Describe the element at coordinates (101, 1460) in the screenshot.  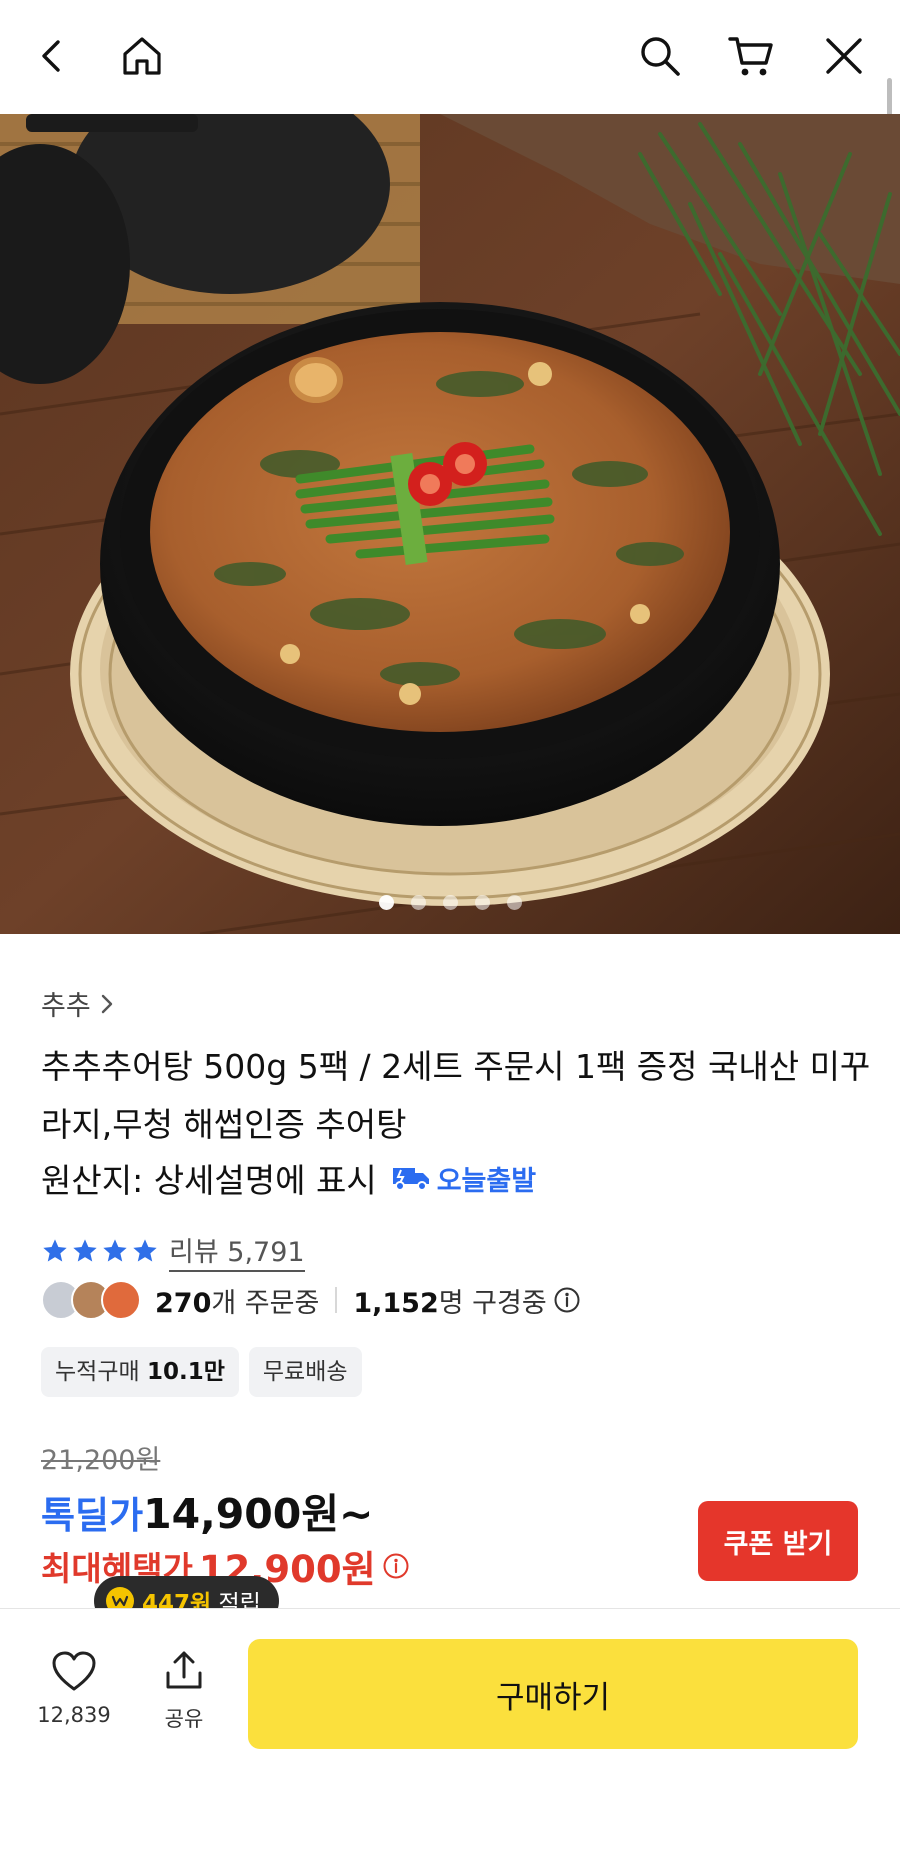
I see `original-price: 21,200원` at that location.